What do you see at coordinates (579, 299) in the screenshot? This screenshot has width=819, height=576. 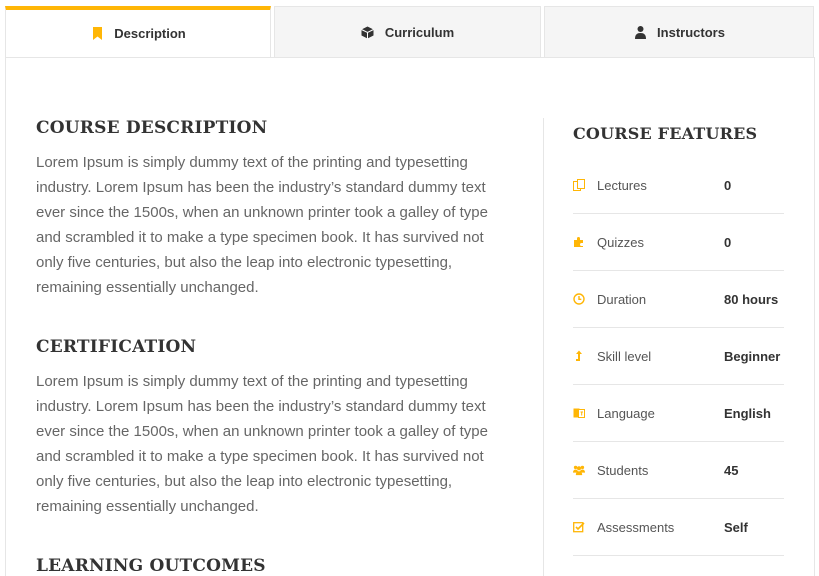 I see `clock-icon` at bounding box center [579, 299].